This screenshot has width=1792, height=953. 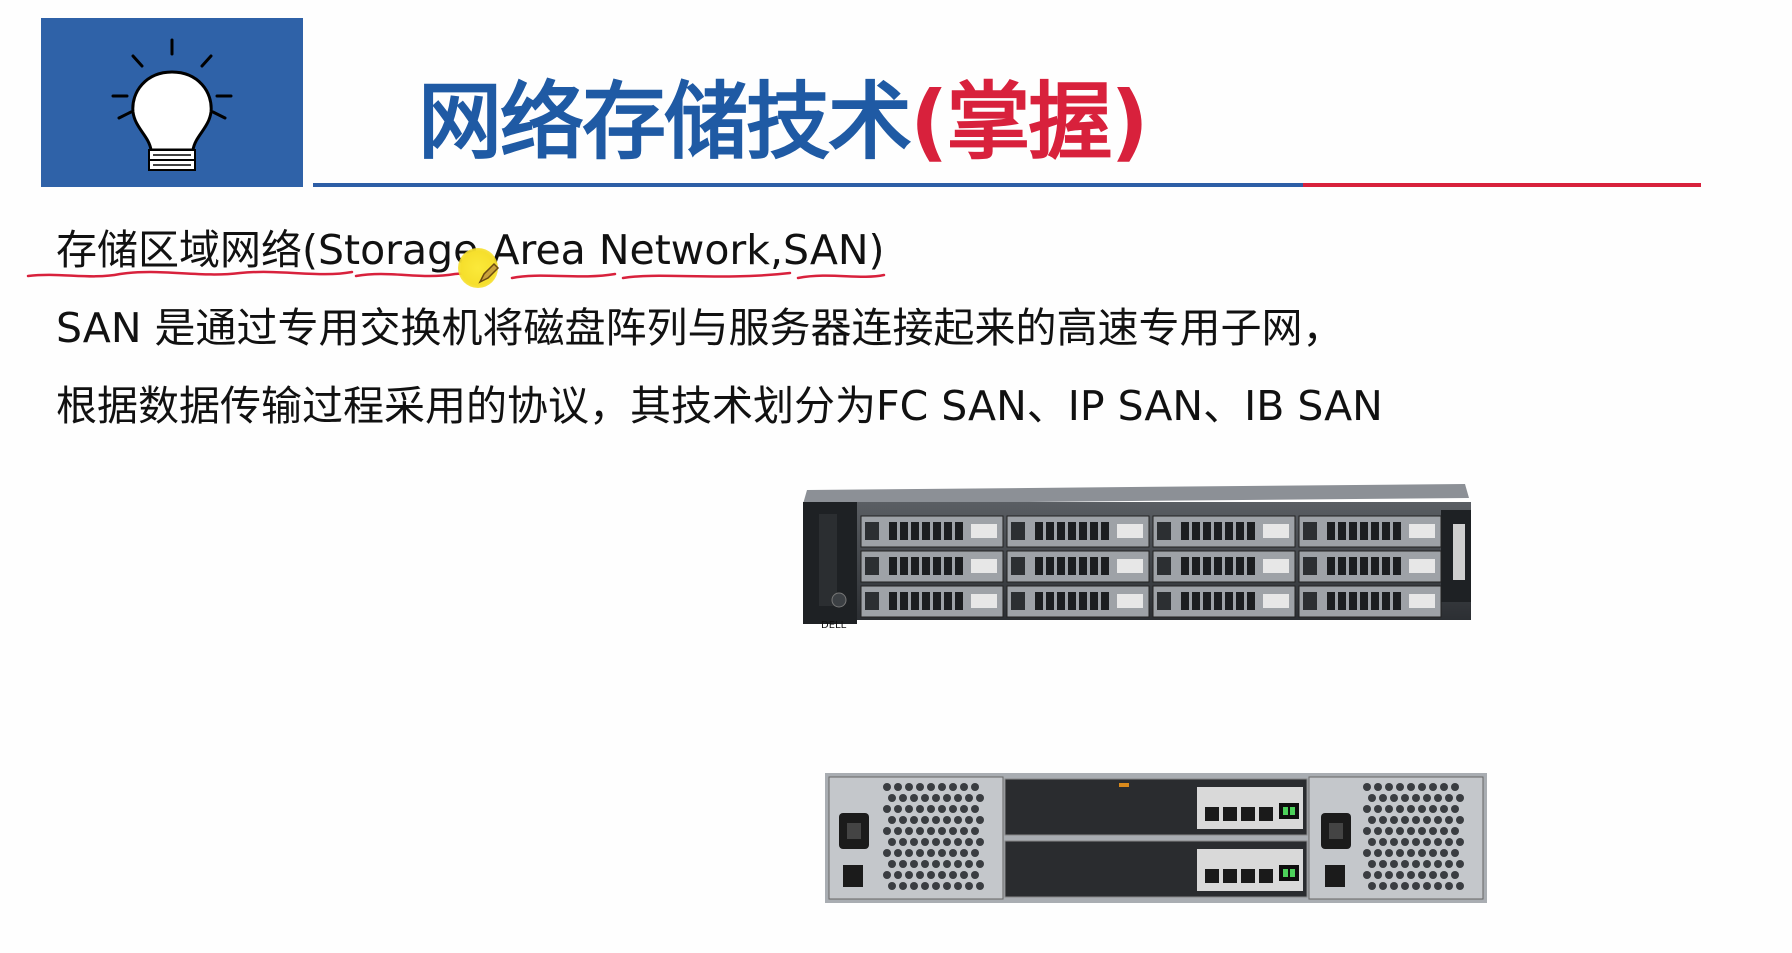 What do you see at coordinates (808, 185) in the screenshot?
I see `title-underline-blue` at bounding box center [808, 185].